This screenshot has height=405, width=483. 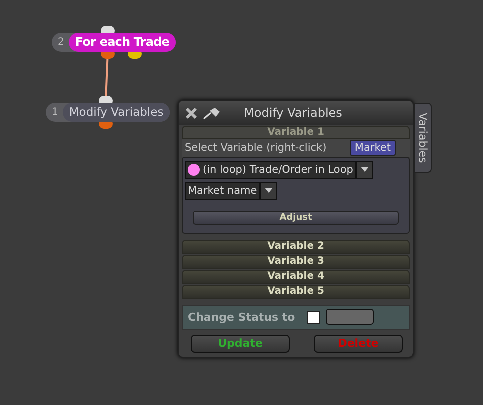 I want to click on pin-icon, so click(x=212, y=113).